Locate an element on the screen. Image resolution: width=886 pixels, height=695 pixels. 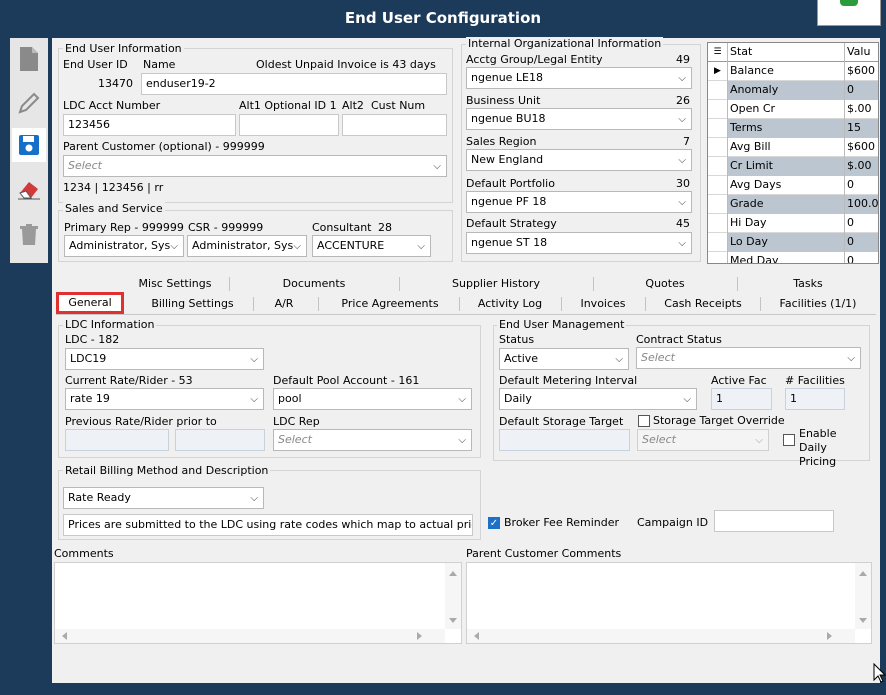
storage-override-select: Select ⌵ is located at coordinates (703, 440).